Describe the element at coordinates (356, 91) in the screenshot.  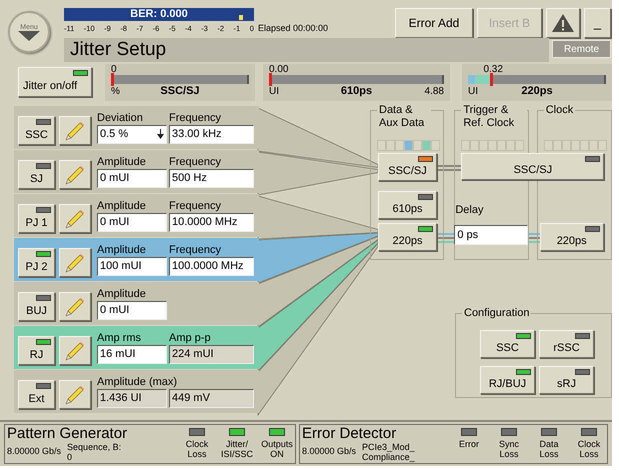
I see `meter-label: 610ps` at that location.